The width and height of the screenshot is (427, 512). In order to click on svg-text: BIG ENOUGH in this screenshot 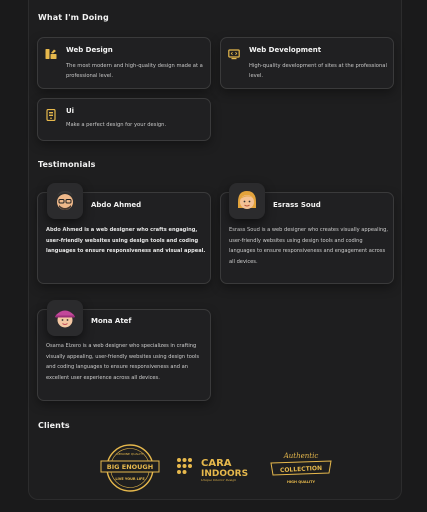, I will do `click(130, 467)`.